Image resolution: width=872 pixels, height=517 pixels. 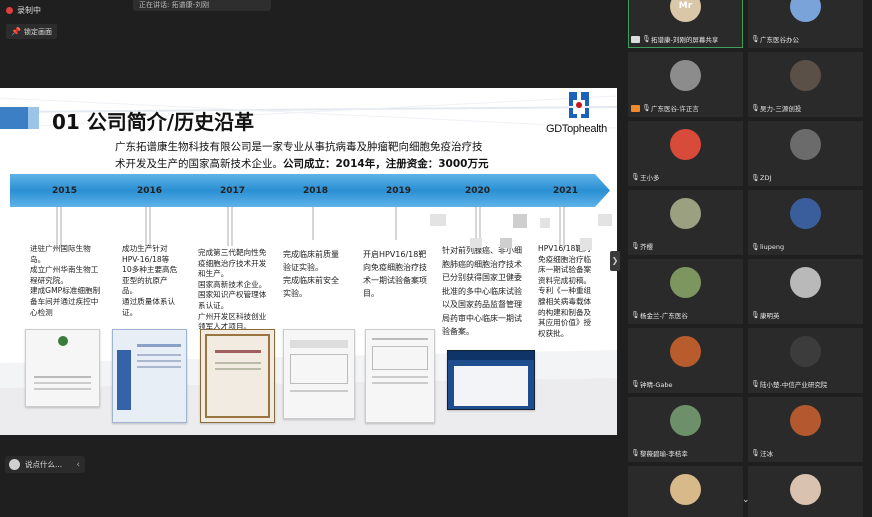 What do you see at coordinates (794, 385) in the screenshot?
I see `participant-name: 陆小楚-中信产业研究院` at bounding box center [794, 385].